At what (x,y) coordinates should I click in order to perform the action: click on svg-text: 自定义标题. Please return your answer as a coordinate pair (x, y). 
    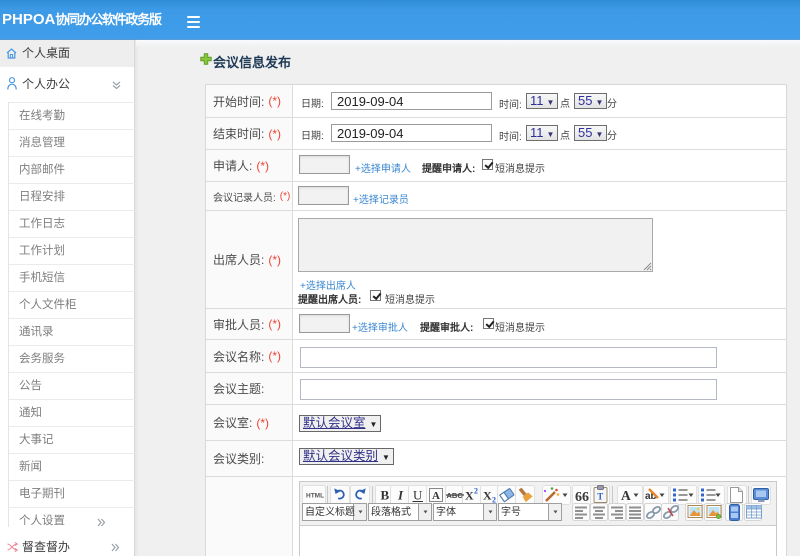
    Looking at the image, I should click on (330, 511).